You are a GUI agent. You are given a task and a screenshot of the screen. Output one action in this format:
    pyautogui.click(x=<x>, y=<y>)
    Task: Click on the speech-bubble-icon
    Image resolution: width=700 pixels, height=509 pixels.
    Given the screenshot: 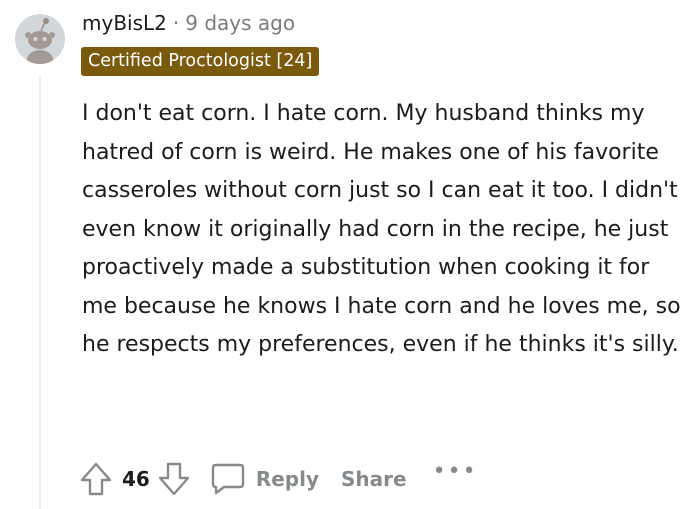 What is the action you would take?
    pyautogui.click(x=228, y=479)
    